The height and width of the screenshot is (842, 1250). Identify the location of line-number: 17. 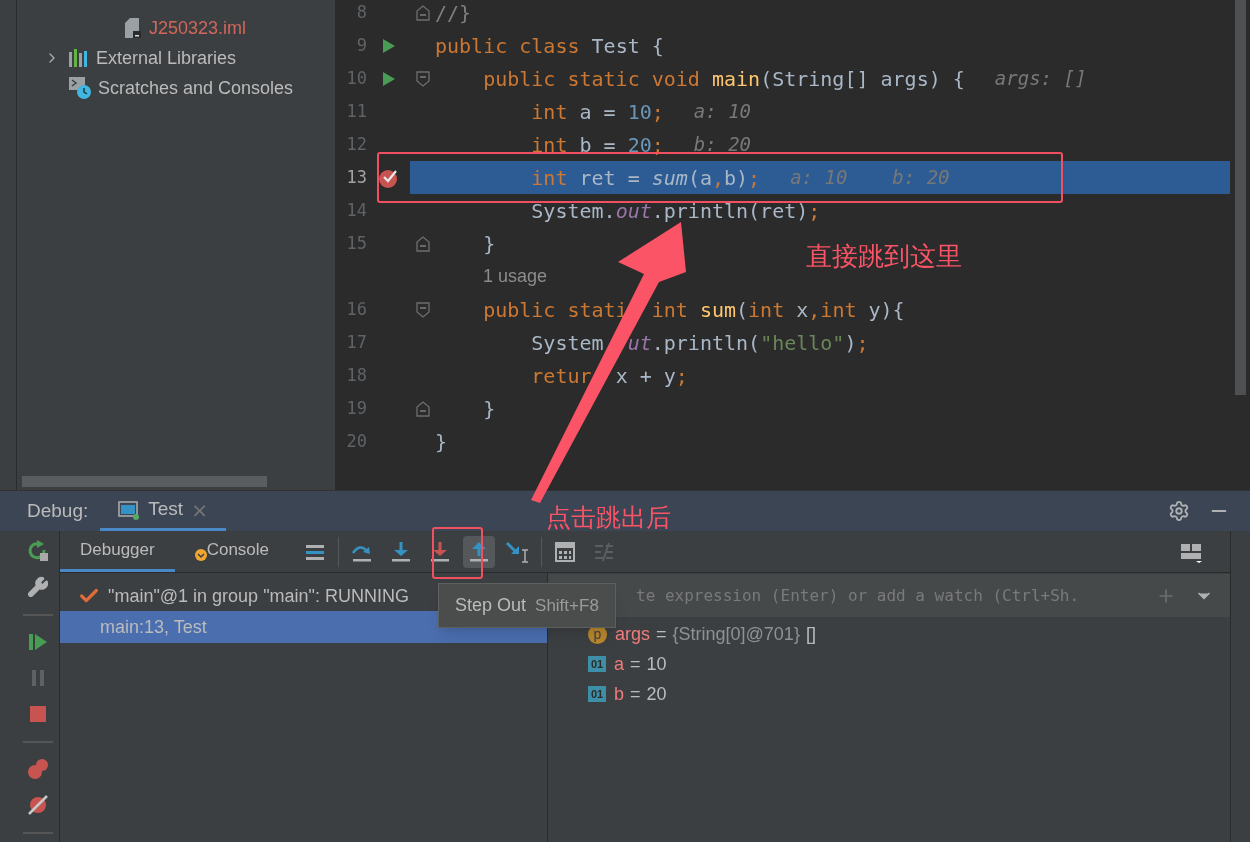
(356, 342).